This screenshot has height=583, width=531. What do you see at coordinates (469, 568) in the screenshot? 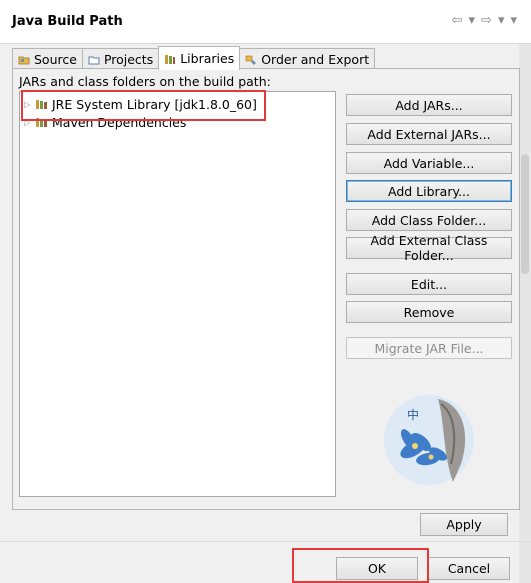
I see `cancel-button: Cancel` at bounding box center [469, 568].